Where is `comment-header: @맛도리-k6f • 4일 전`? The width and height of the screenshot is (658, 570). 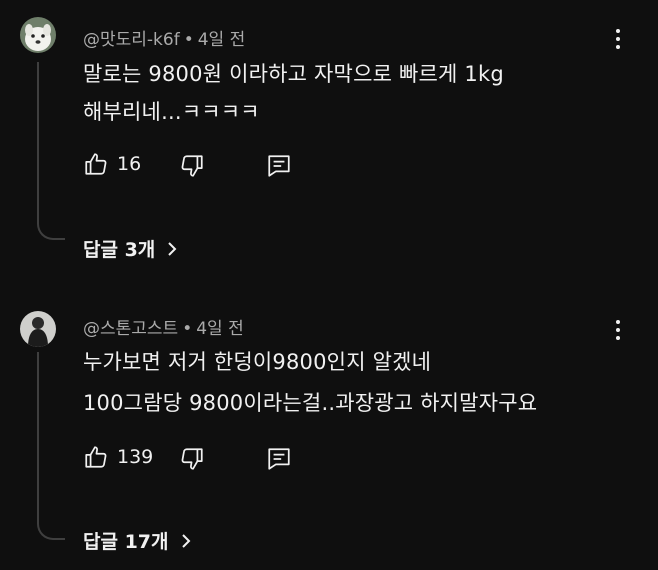 comment-header: @맛도리-k6f • 4일 전 is located at coordinates (164, 37).